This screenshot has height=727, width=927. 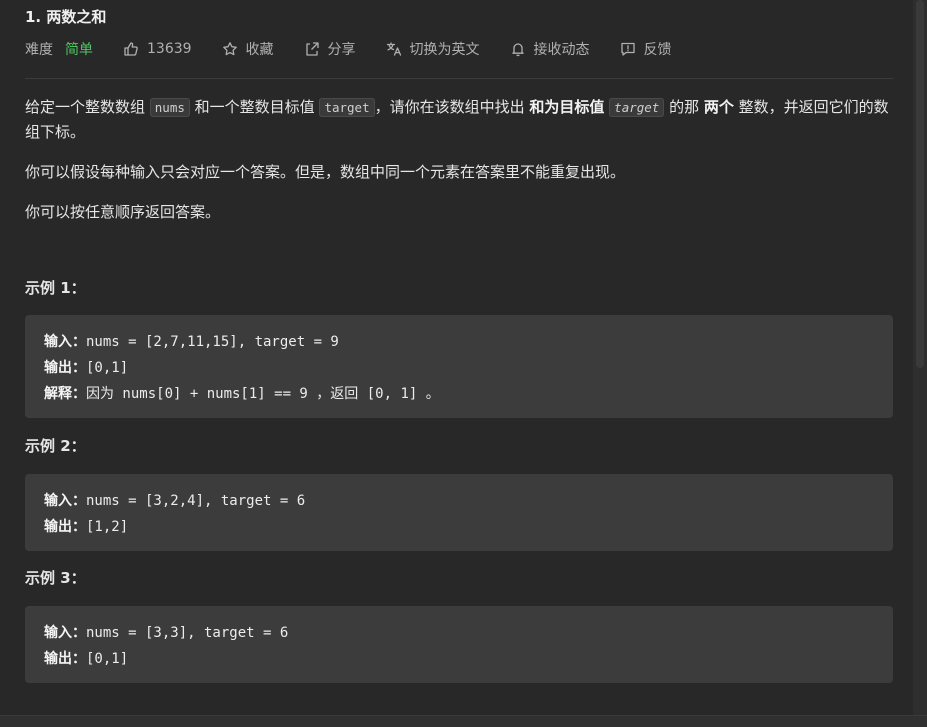 I want to click on feedback-button: 反馈, so click(x=646, y=49).